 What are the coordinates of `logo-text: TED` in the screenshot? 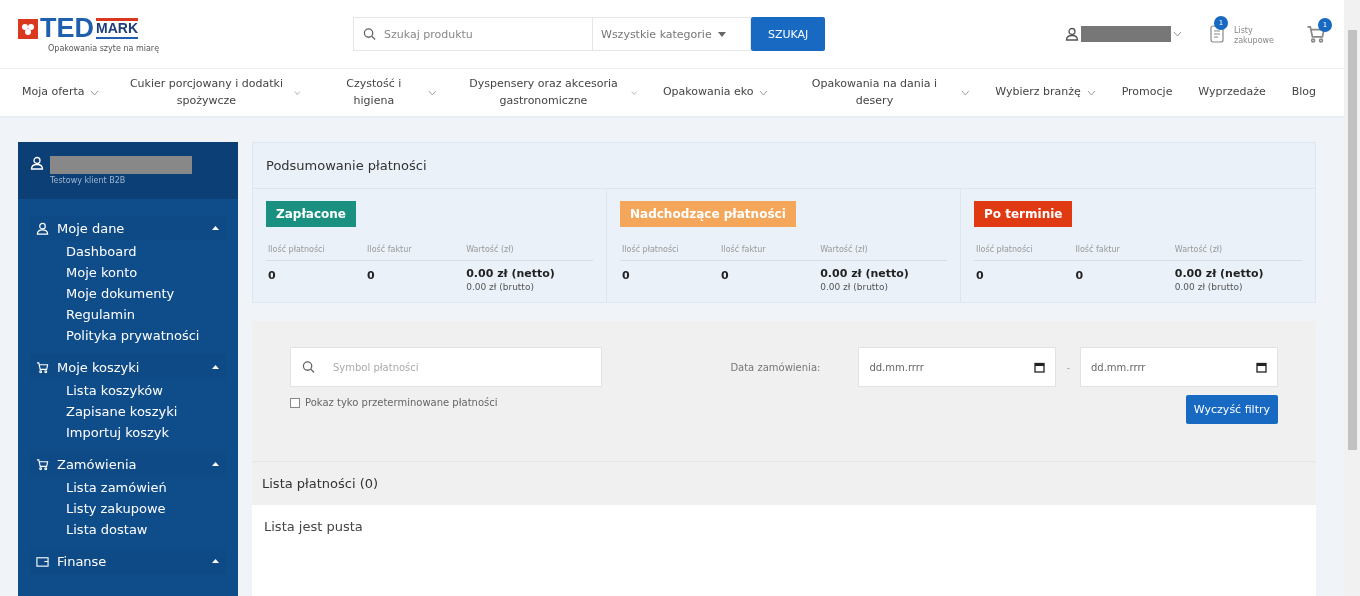 It's located at (67, 28).